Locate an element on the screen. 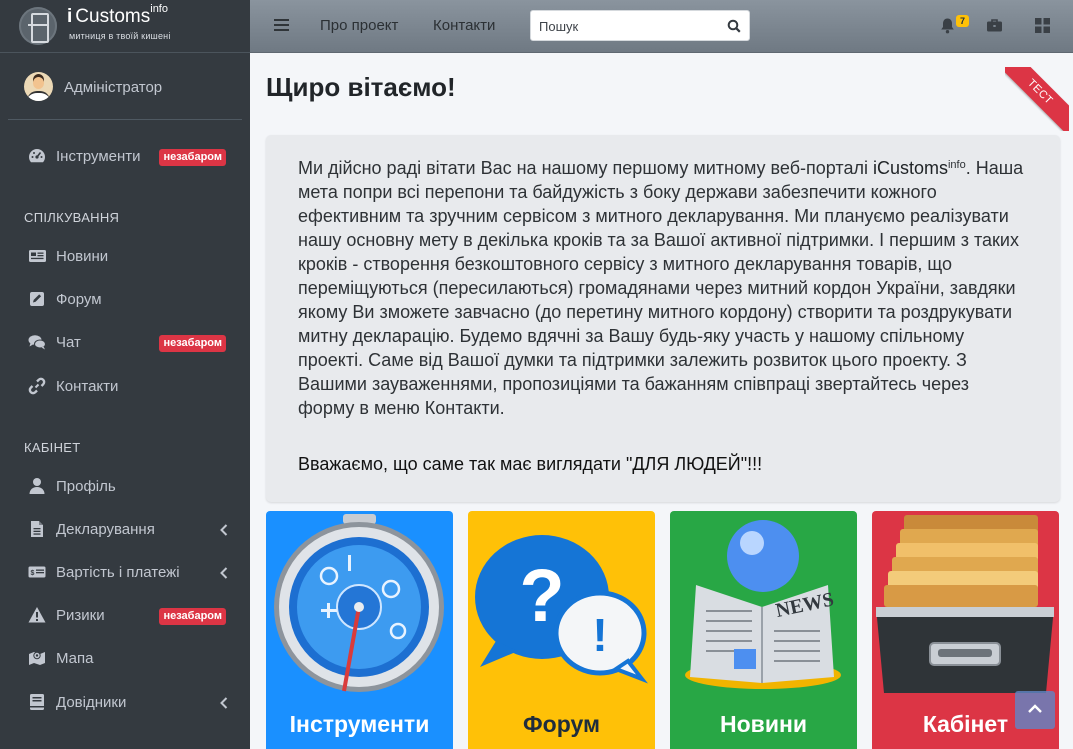  file-cabinet-icon is located at coordinates (965, 604).